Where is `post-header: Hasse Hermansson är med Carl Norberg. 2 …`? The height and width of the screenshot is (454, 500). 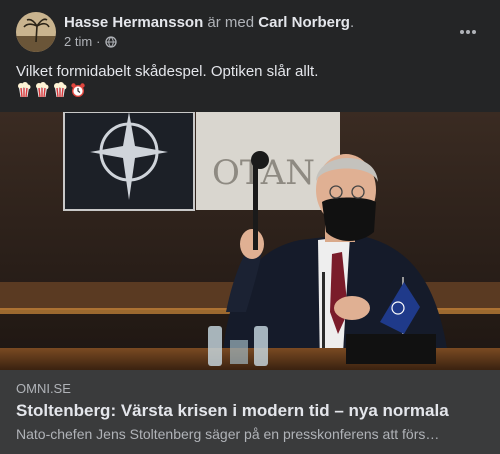 post-header: Hasse Hermansson är med Carl Norberg. 2 … is located at coordinates (250, 32).